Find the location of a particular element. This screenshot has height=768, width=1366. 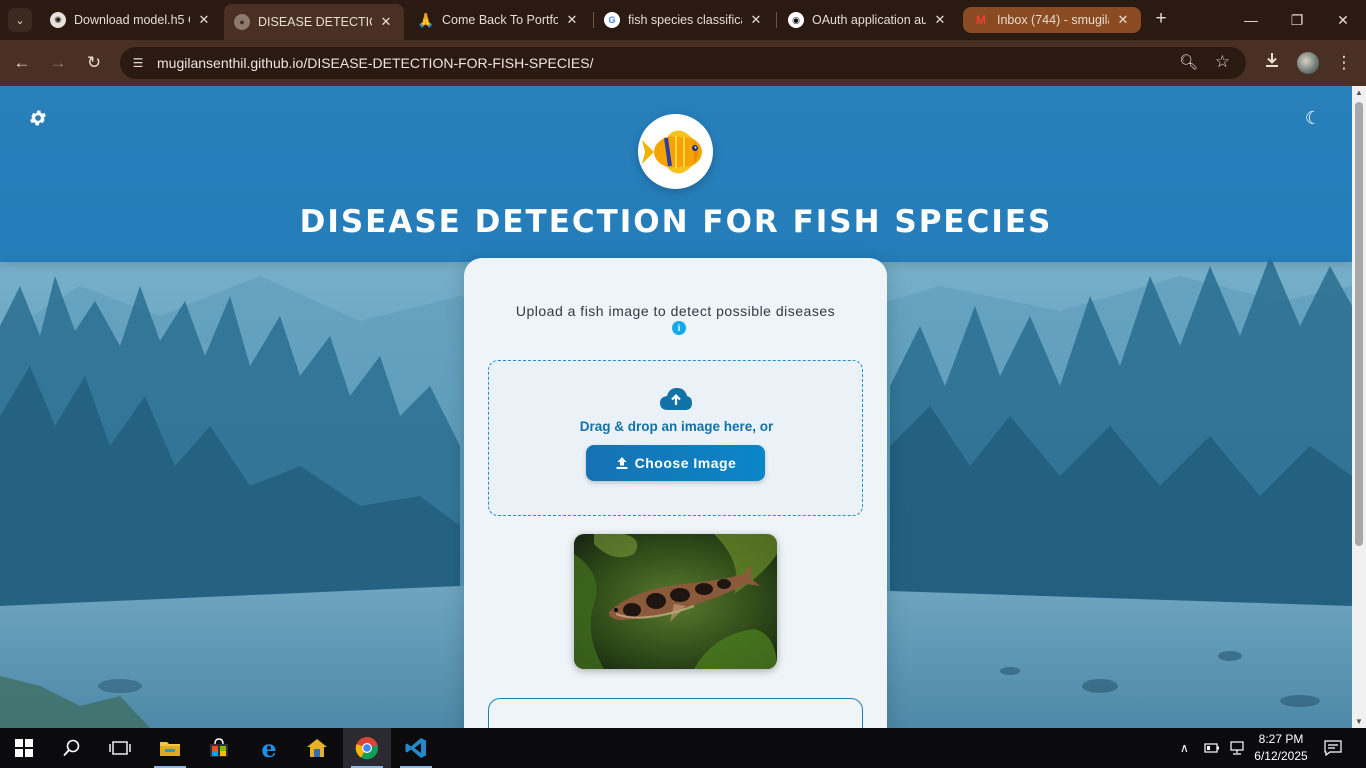

tab-title: Download model.h5 C is located at coordinates (132, 20).